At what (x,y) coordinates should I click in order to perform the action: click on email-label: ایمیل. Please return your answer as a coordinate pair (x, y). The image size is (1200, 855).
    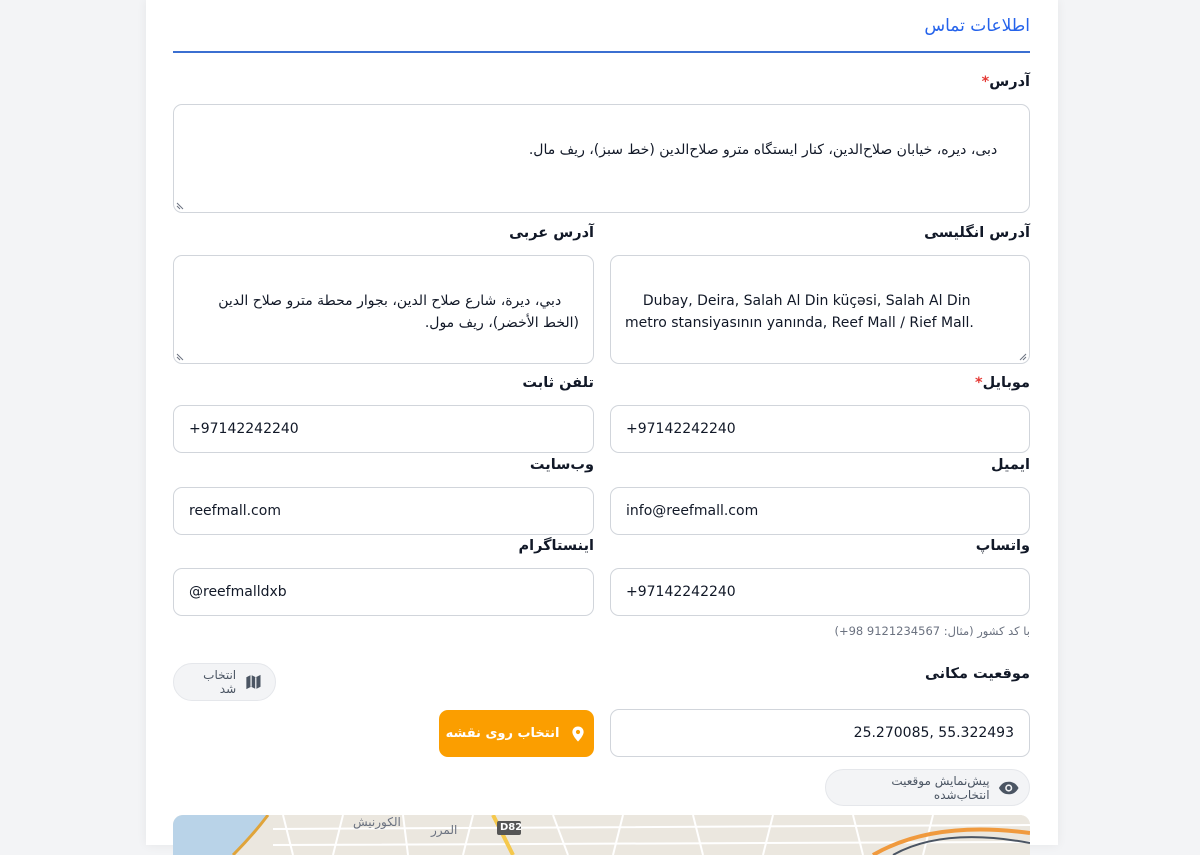
    Looking at the image, I should click on (1010, 465).